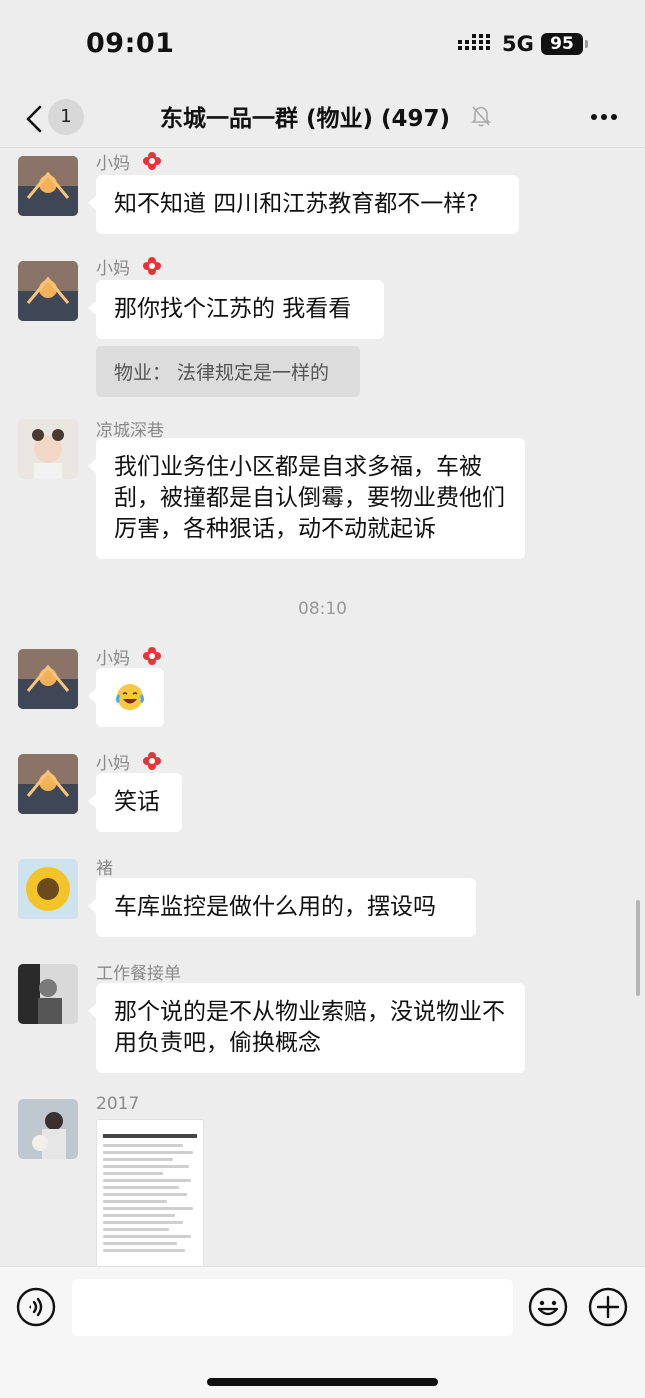 The height and width of the screenshot is (1398, 645). Describe the element at coordinates (118, 1104) in the screenshot. I see `sender-name: 2017` at that location.